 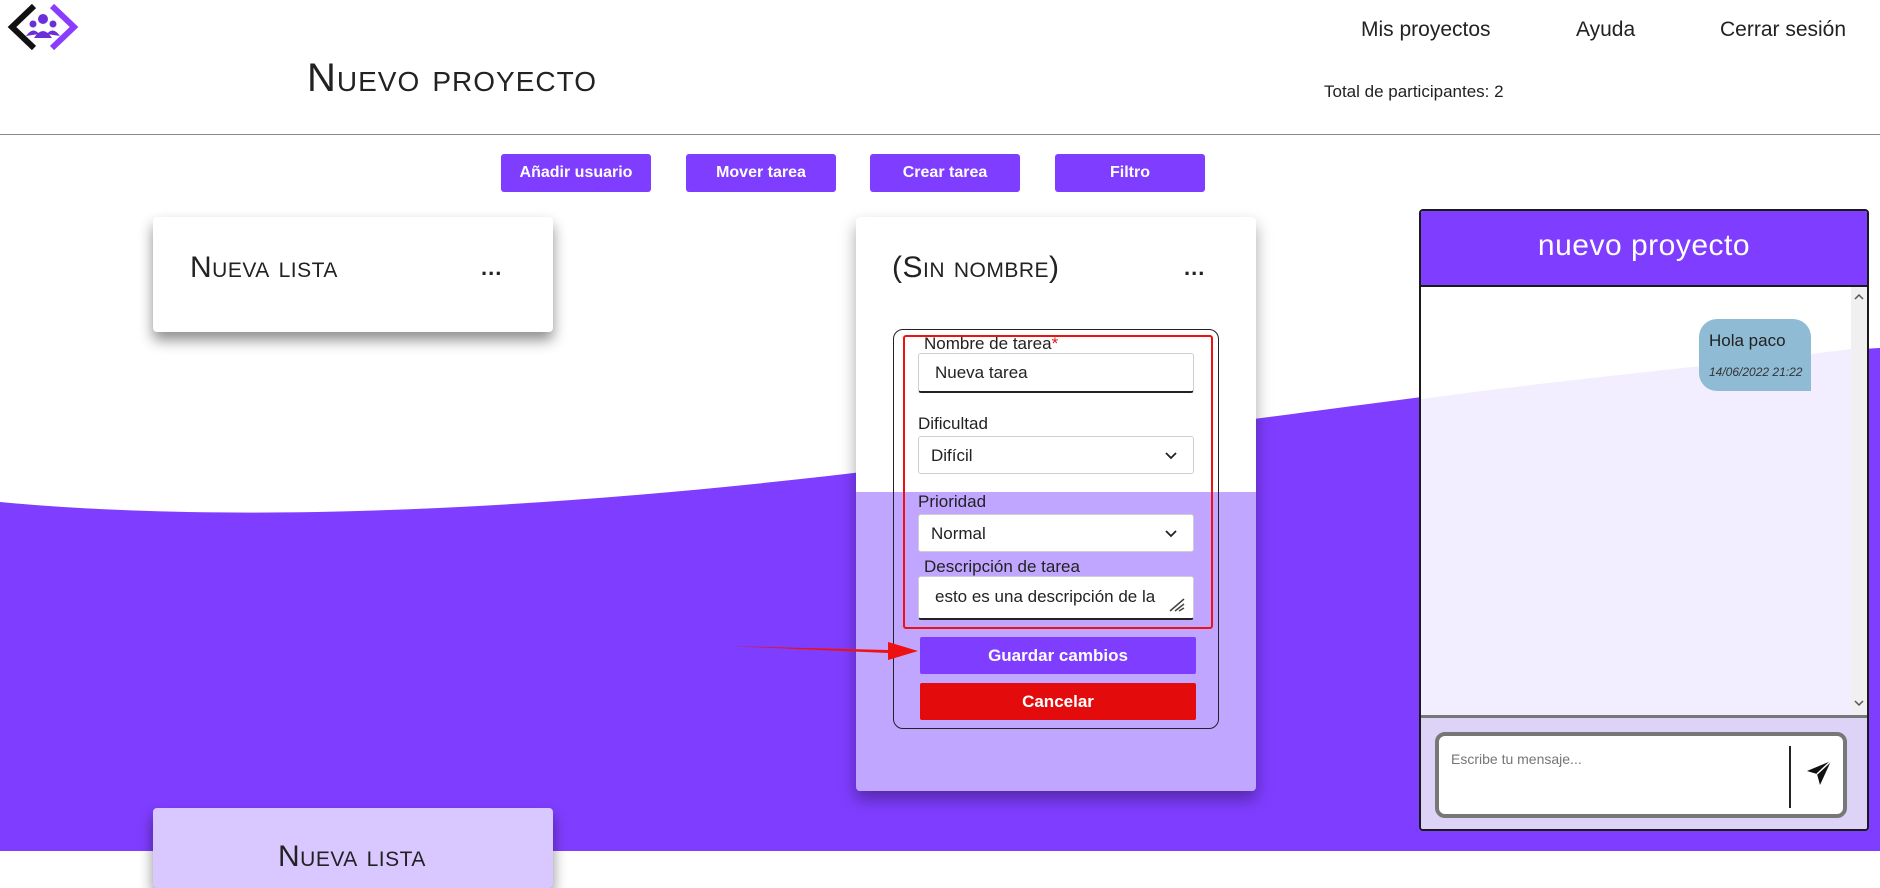 What do you see at coordinates (991, 343) in the screenshot?
I see `task-name-label: Nombre de tarea*` at bounding box center [991, 343].